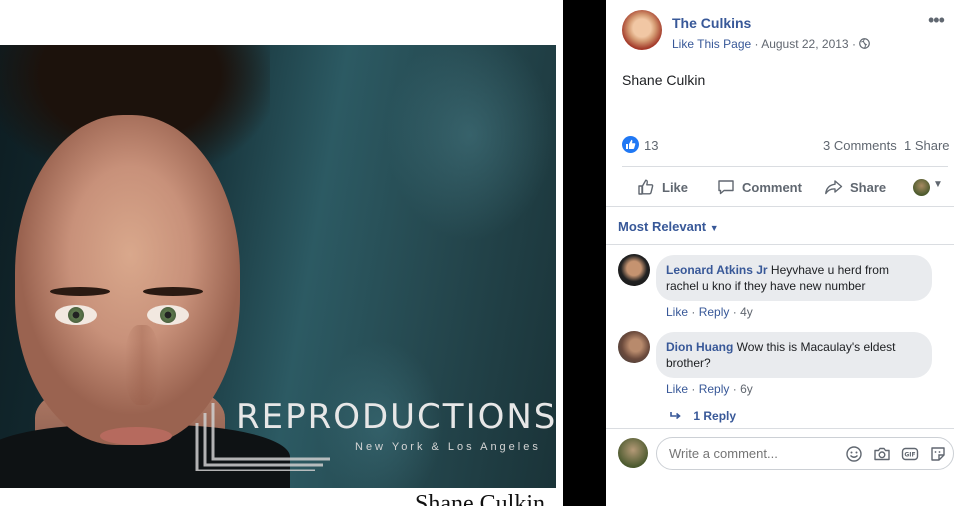 Image resolution: width=954 pixels, height=506 pixels. I want to click on share-button: Share, so click(855, 187).